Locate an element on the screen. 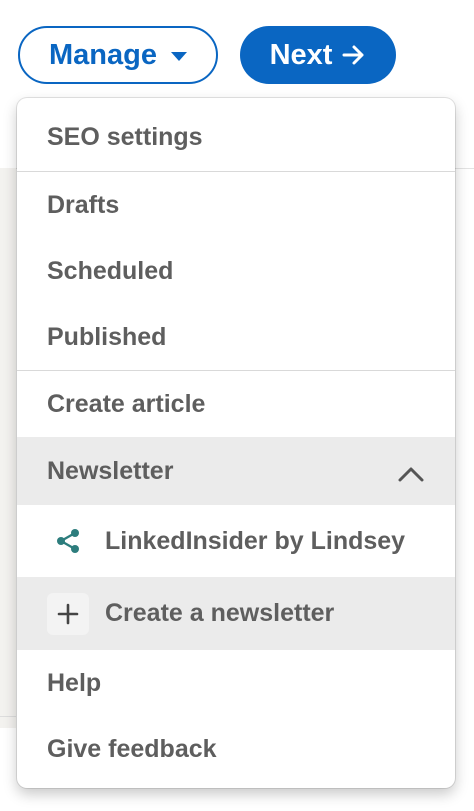 The image size is (474, 811). top-toolbar: Manage Next is located at coordinates (237, 48).